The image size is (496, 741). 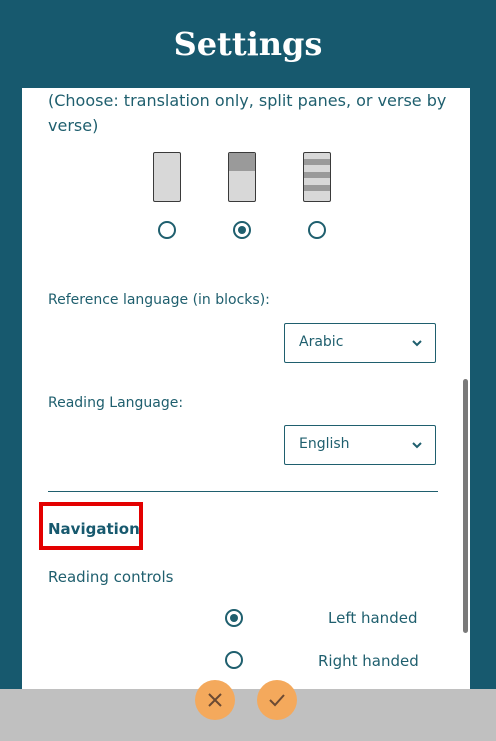 I want to click on cancel-button, so click(x=215, y=700).